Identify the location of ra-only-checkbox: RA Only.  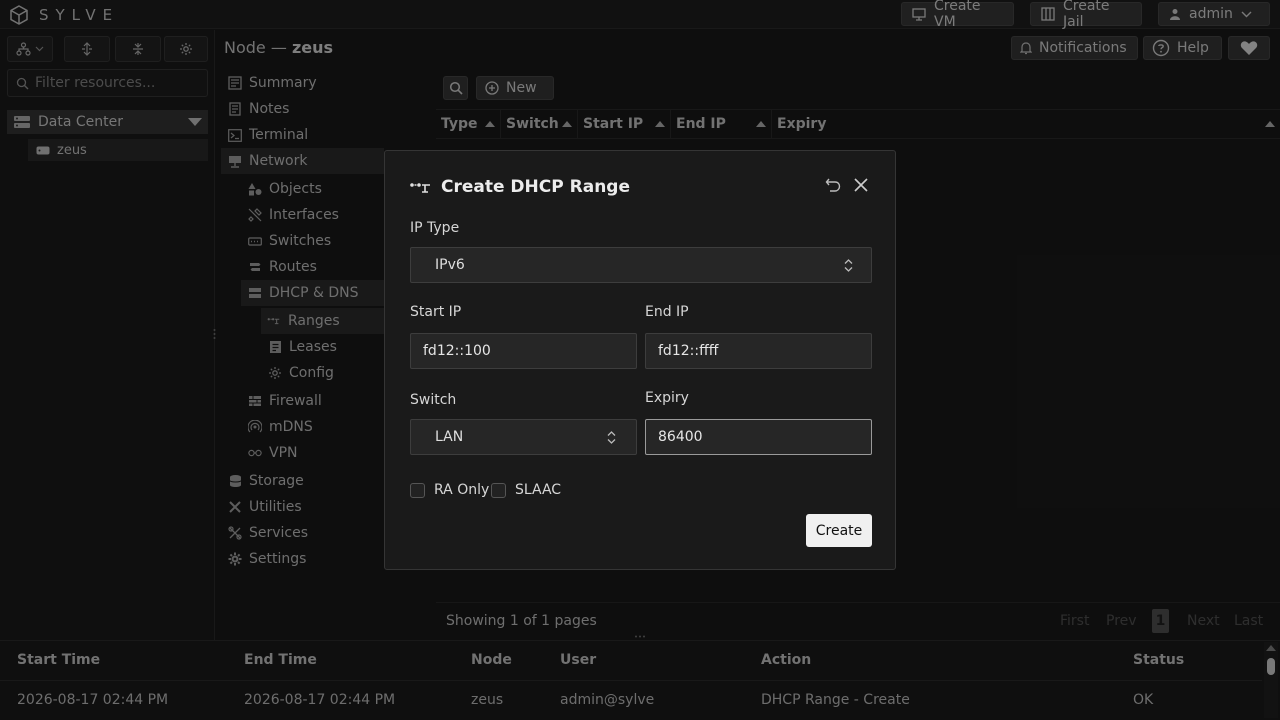
(449, 490).